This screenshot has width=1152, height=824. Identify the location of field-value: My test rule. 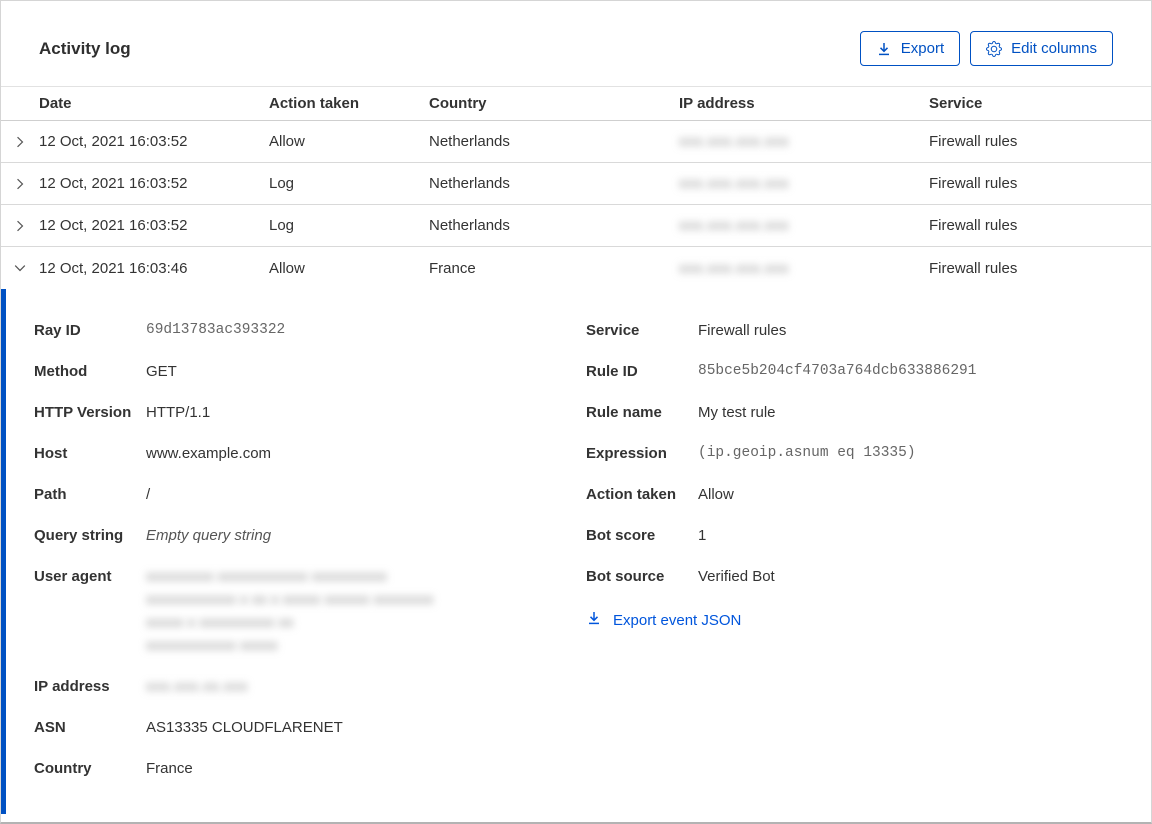
(737, 412).